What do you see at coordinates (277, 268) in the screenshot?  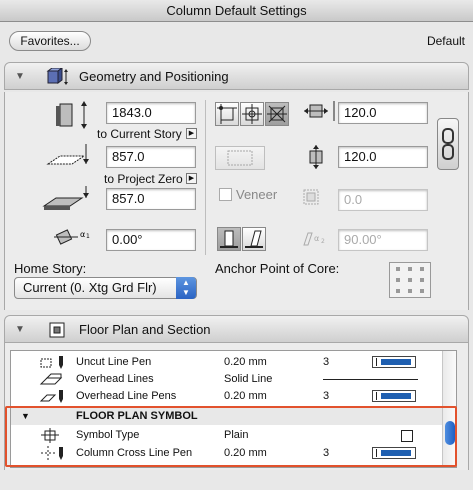 I see `anchor-core-label: Anchor Point of Core:` at bounding box center [277, 268].